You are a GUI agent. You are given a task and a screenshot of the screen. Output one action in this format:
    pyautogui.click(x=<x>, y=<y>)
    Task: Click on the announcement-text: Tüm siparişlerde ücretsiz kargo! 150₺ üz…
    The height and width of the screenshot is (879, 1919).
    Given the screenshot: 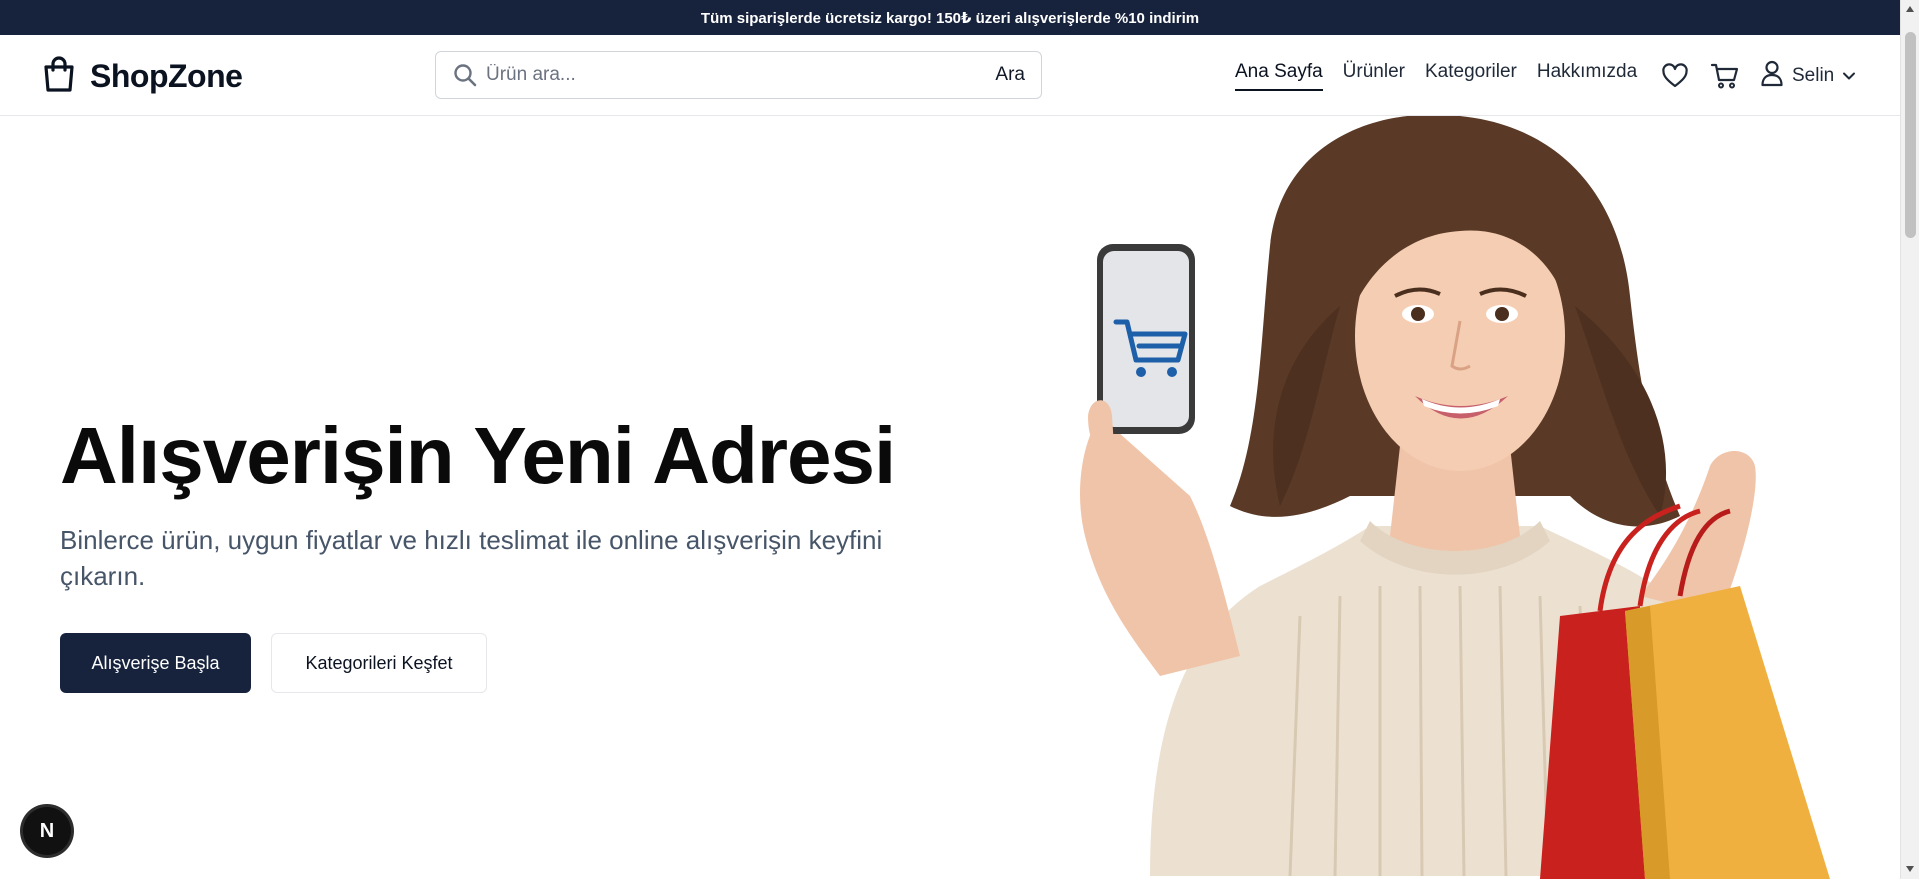 What is the action you would take?
    pyautogui.click(x=950, y=18)
    